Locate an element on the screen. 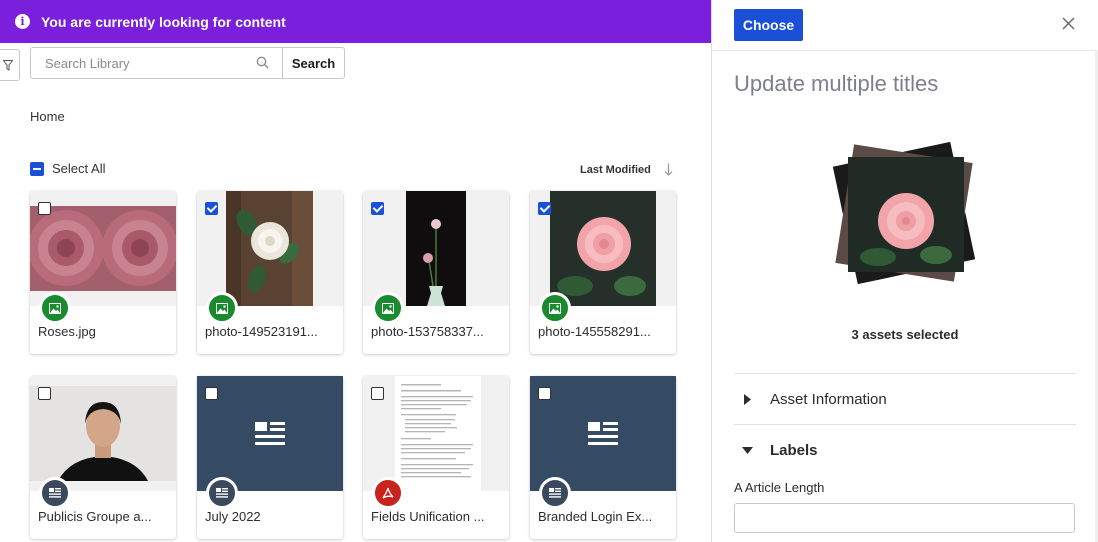  search-icon is located at coordinates (262, 62).